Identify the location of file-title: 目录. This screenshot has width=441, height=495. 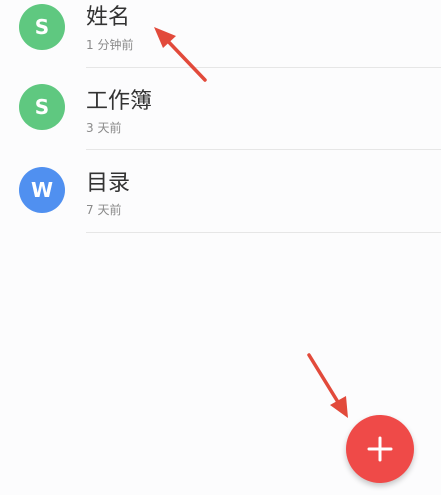
(108, 183).